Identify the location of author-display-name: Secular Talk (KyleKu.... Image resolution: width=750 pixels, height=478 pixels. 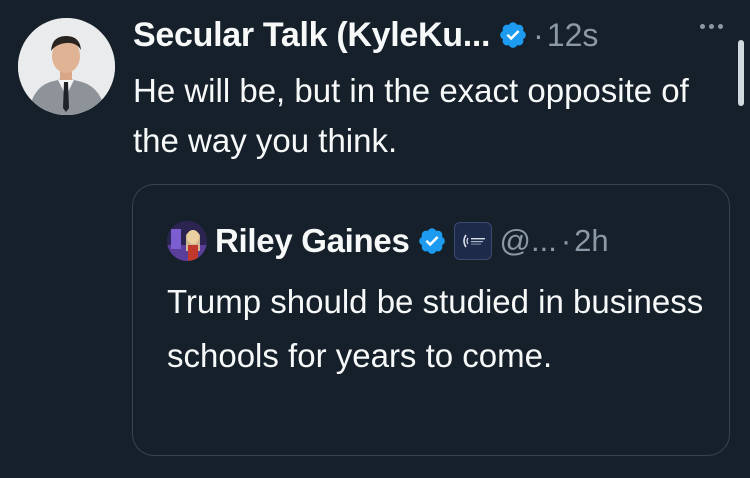
(311, 35).